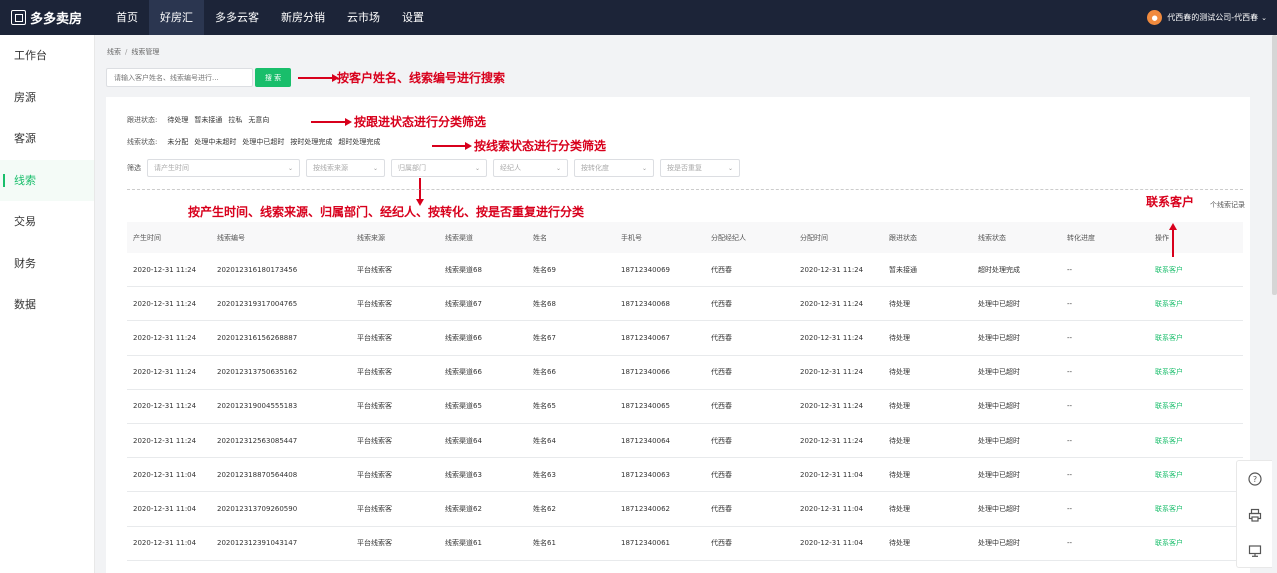 This screenshot has height=573, width=1277. What do you see at coordinates (47, 264) in the screenshot?
I see `sidebar-item-finance: 财务` at bounding box center [47, 264].